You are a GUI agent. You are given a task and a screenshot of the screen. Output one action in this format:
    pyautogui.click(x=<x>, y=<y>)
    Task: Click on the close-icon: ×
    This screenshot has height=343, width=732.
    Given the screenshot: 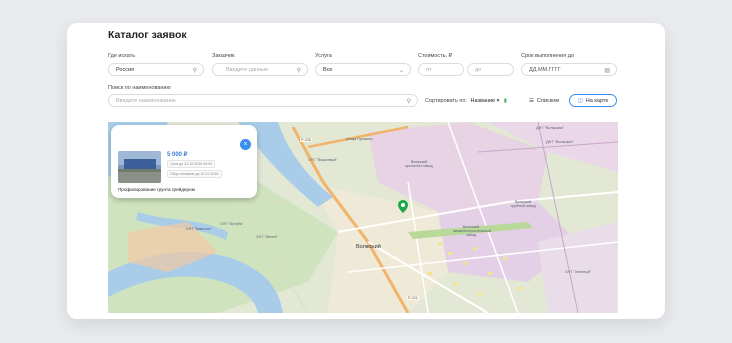 What is the action you would take?
    pyautogui.click(x=245, y=144)
    